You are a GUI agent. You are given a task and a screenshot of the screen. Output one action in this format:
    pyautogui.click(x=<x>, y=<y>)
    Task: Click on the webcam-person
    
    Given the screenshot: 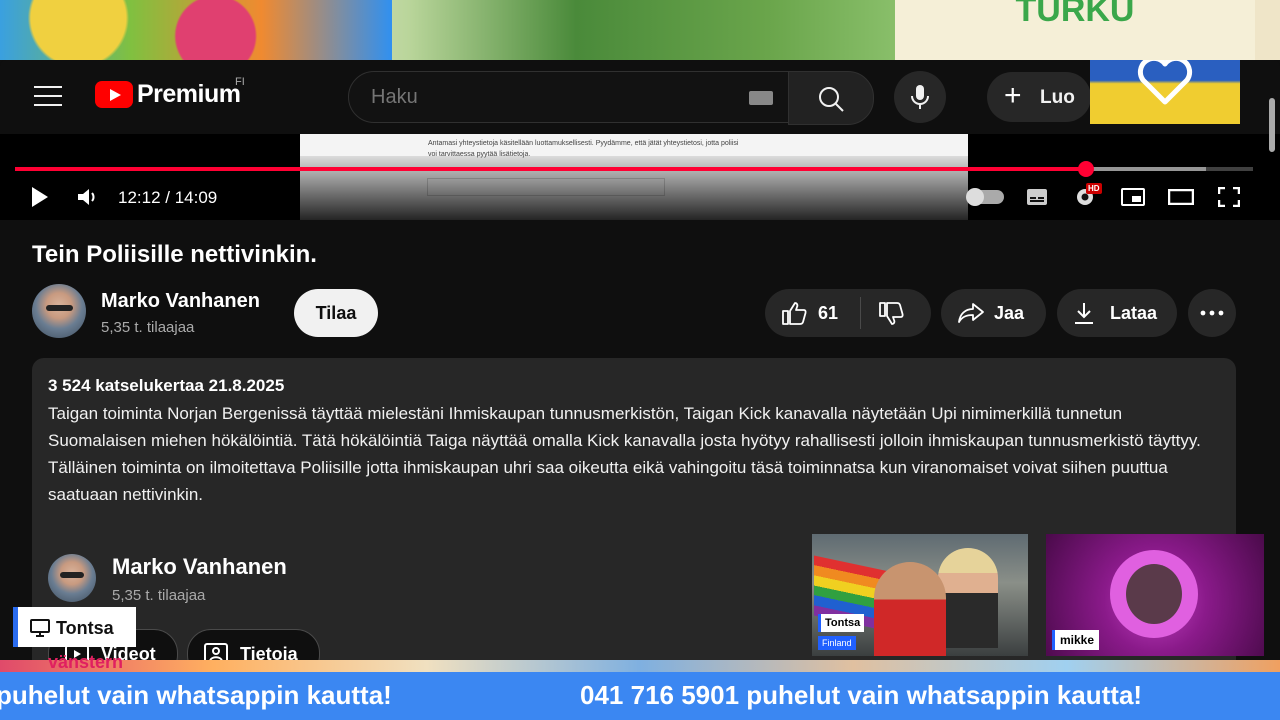 What is the action you would take?
    pyautogui.click(x=910, y=609)
    